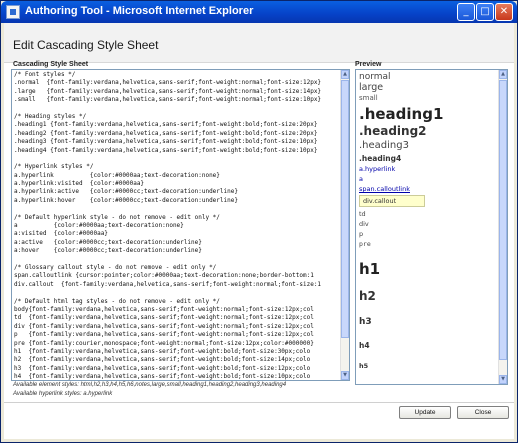 This screenshot has height=443, width=518. What do you see at coordinates (365, 322) in the screenshot?
I see `preview-h3: h3` at bounding box center [365, 322].